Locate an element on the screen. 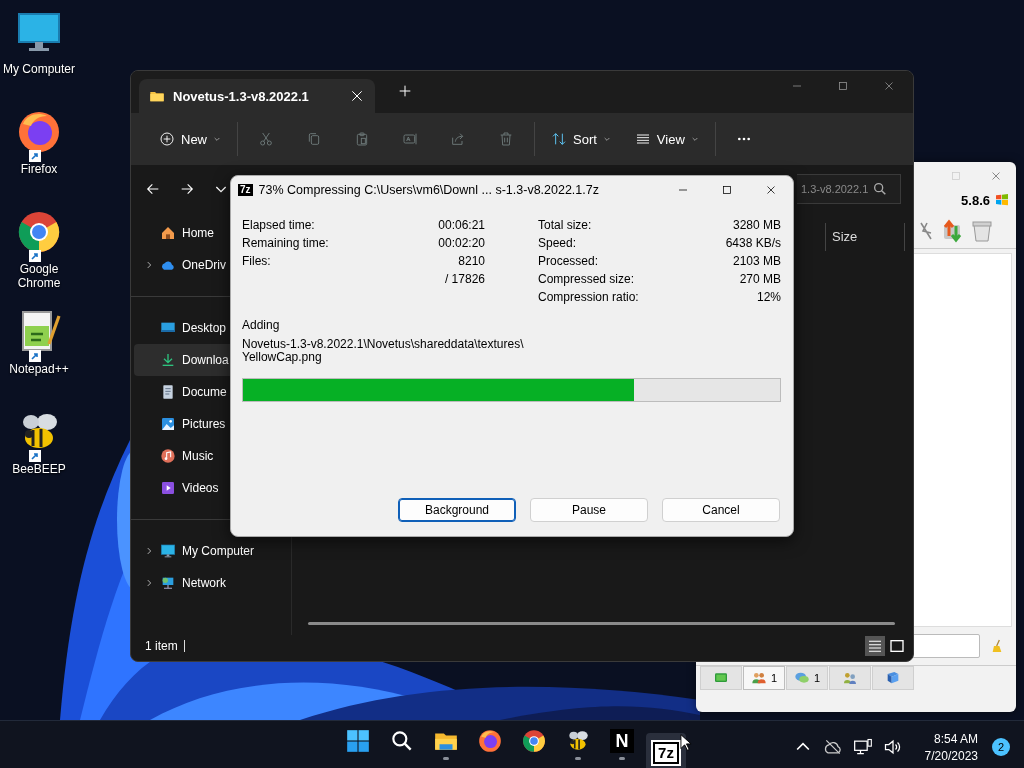  stat-label: Remaining time: is located at coordinates (286, 243).